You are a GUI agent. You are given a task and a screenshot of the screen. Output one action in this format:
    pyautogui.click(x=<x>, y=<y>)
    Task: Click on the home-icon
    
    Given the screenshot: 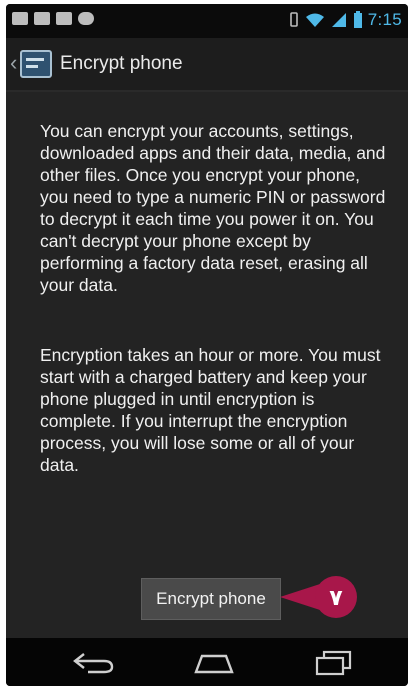 What is the action you would take?
    pyautogui.click(x=214, y=662)
    